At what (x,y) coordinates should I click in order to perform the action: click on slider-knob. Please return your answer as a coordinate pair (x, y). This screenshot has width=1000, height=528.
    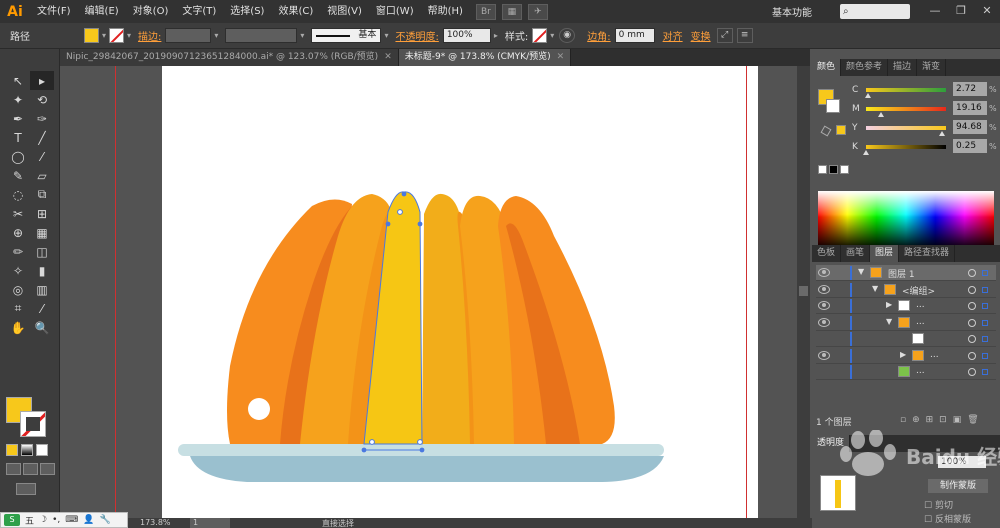
    Looking at the image, I should click on (868, 95).